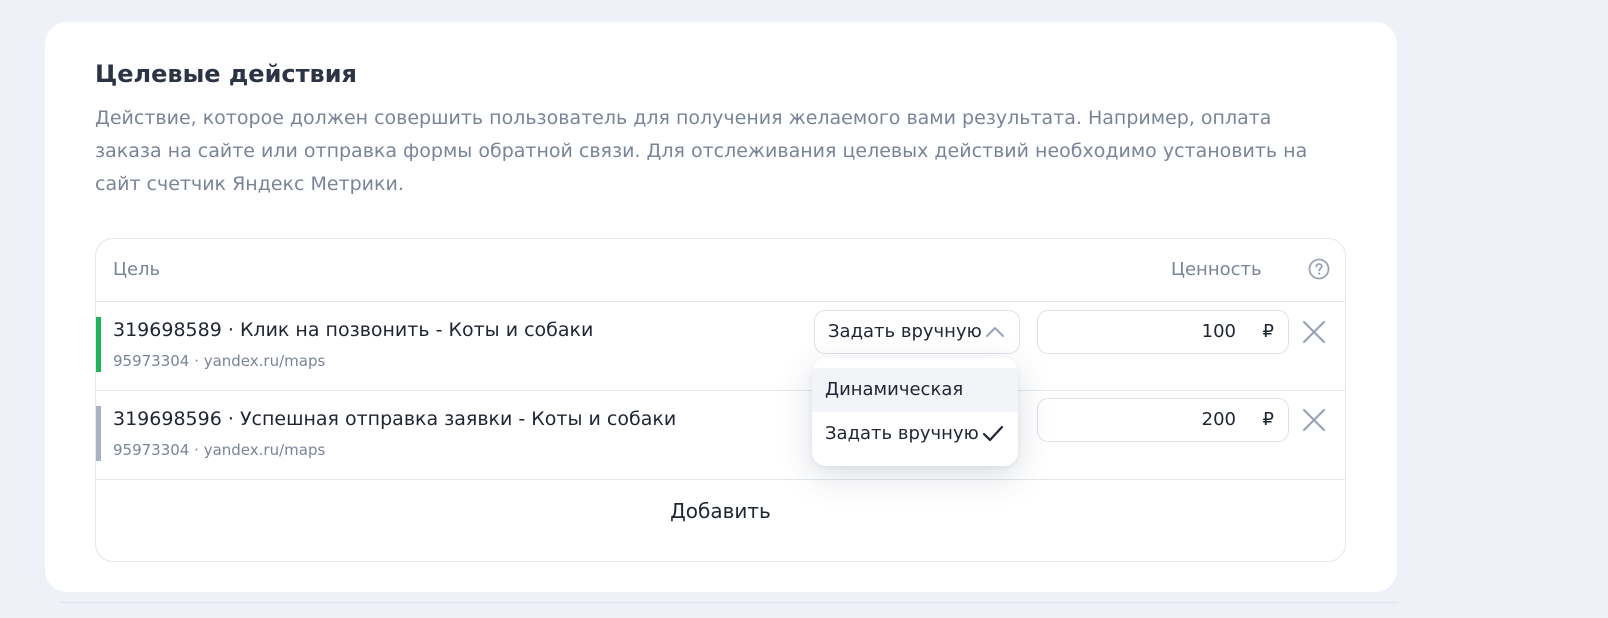  I want to click on value-mode-select: Задать вручную, so click(917, 332).